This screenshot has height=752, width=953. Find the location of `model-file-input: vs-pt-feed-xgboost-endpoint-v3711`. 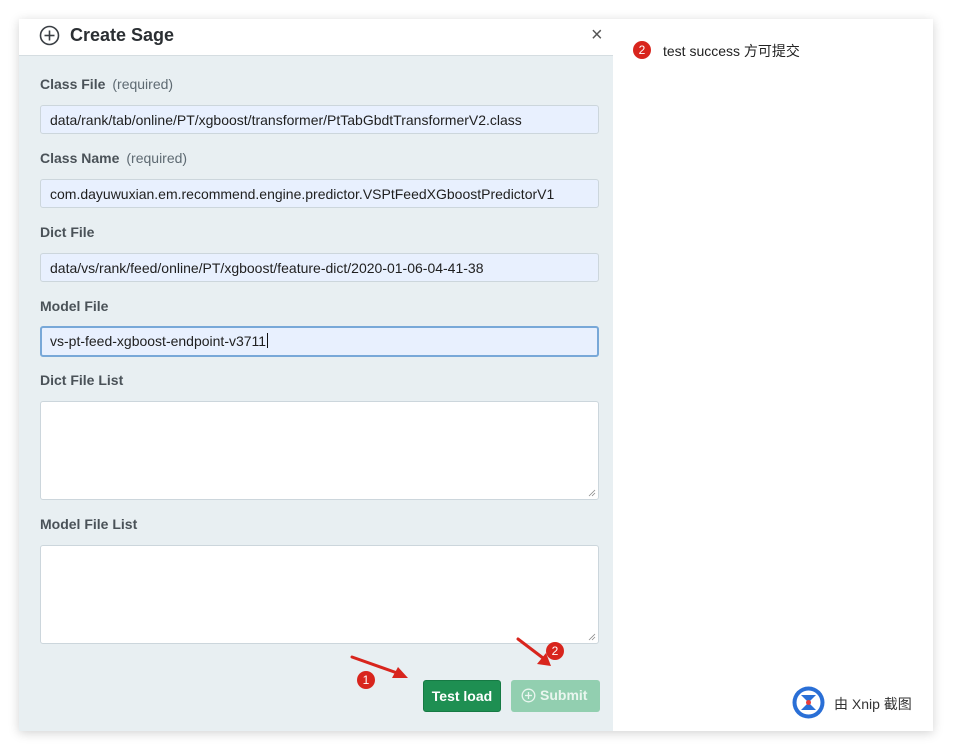

model-file-input: vs-pt-feed-xgboost-endpoint-v3711 is located at coordinates (319, 341).